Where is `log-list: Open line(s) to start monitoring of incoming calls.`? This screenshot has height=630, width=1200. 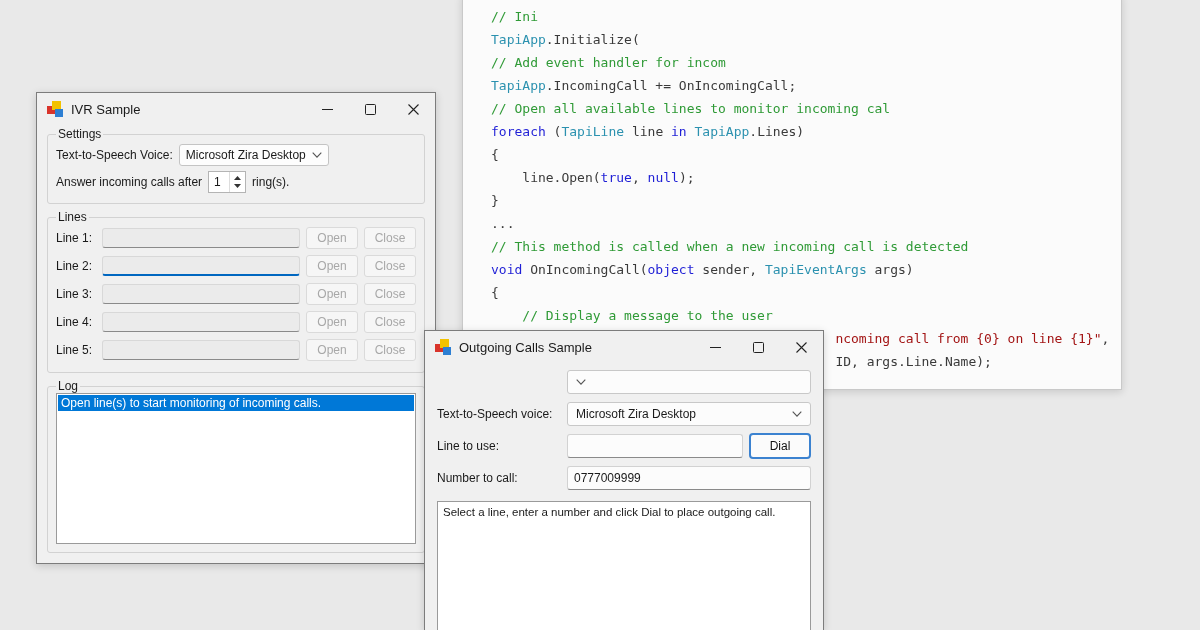
log-list: Open line(s) to start monitoring of incoming calls. is located at coordinates (236, 468).